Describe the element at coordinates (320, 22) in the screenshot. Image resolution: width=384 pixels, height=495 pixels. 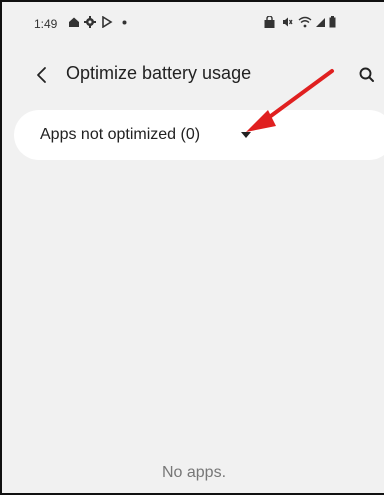
I see `signal-icon` at that location.